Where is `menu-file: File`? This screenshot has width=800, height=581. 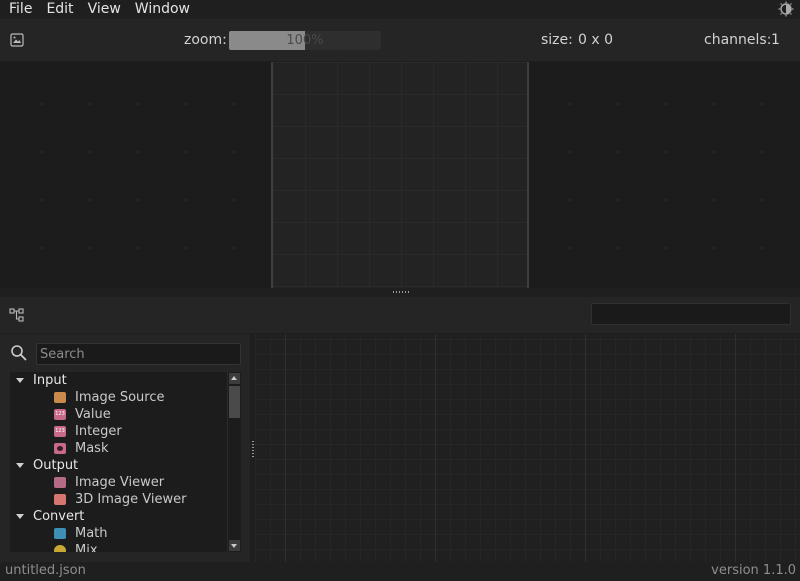
menu-file: File is located at coordinates (18, 9).